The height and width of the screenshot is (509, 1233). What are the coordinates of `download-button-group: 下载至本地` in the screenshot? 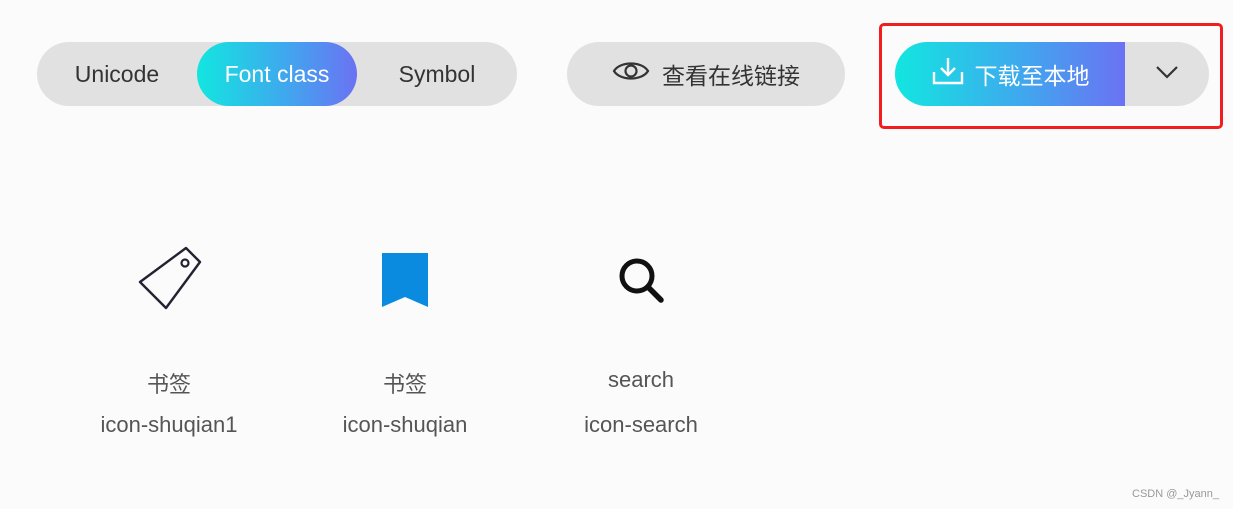 It's located at (1052, 74).